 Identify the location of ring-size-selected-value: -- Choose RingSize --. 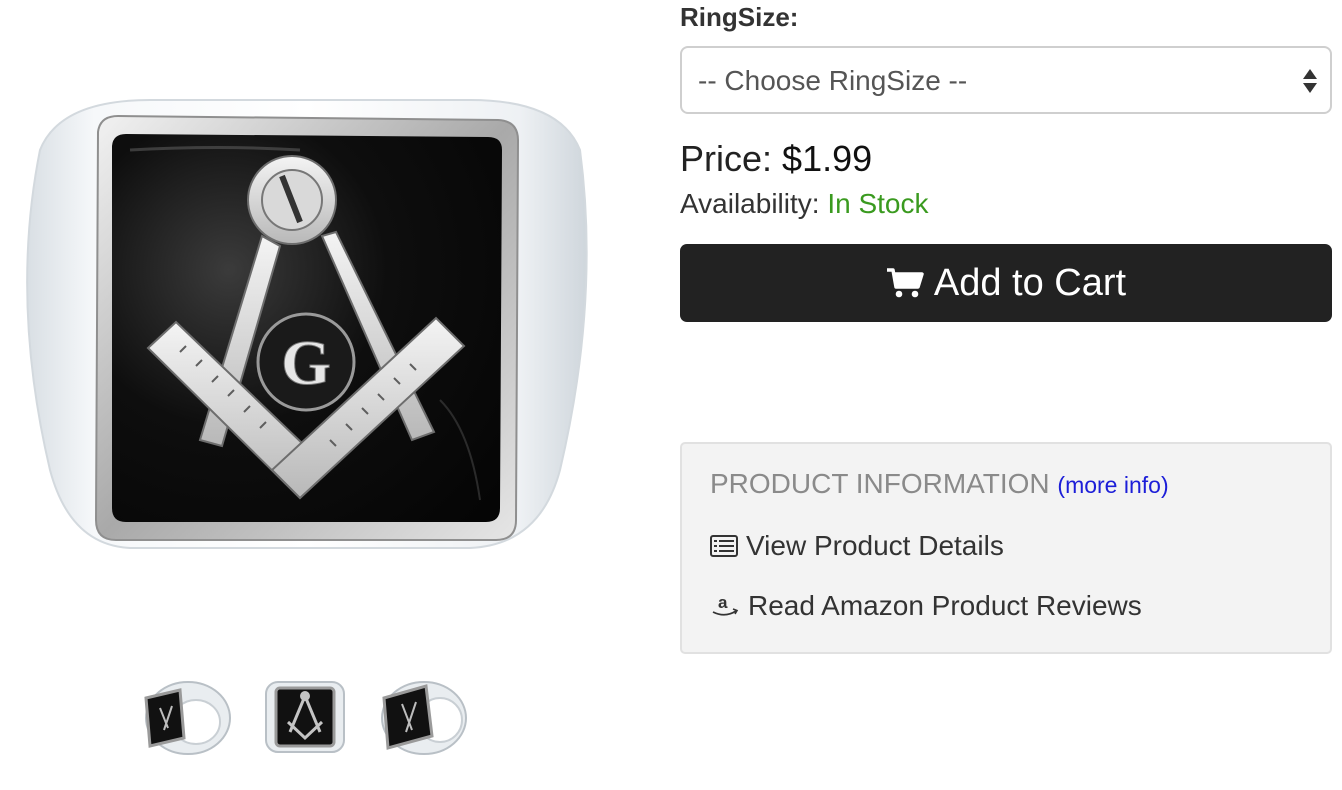
(833, 80).